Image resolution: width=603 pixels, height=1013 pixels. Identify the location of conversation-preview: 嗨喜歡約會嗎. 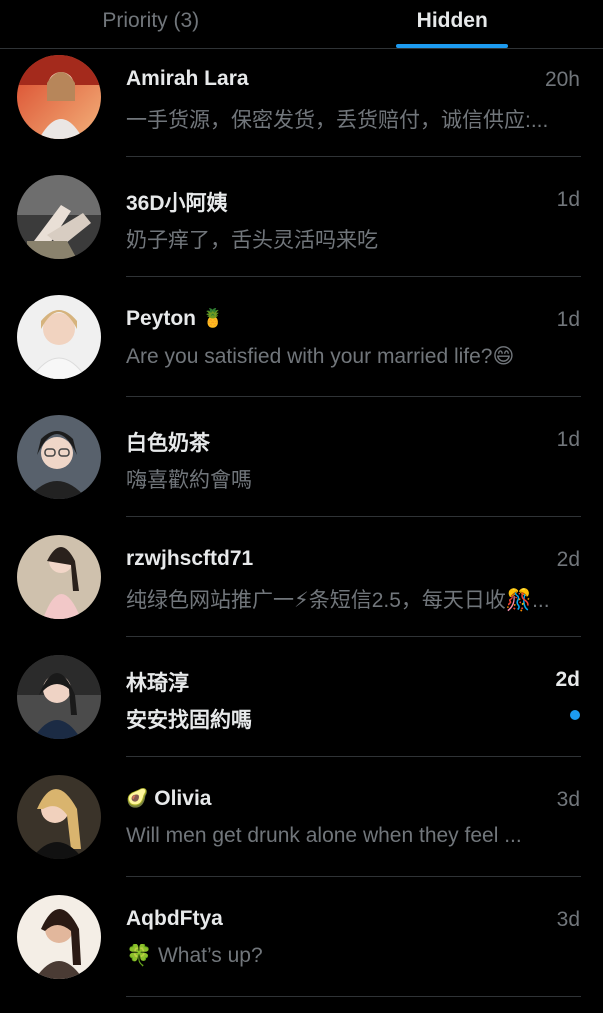
(189, 480).